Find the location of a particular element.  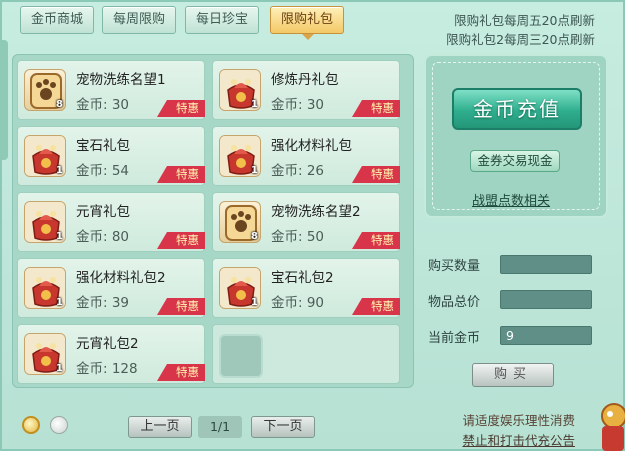

tab-daily-treasure: 每日珍宝 is located at coordinates (222, 20).